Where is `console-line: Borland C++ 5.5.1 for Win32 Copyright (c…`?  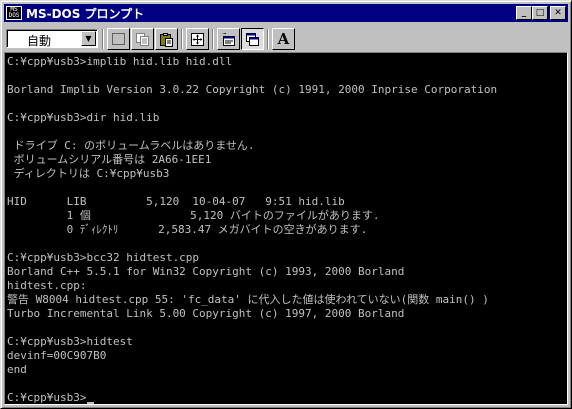
console-line: Borland C++ 5.5.1 for Win32 Copyright (c… is located at coordinates (206, 271).